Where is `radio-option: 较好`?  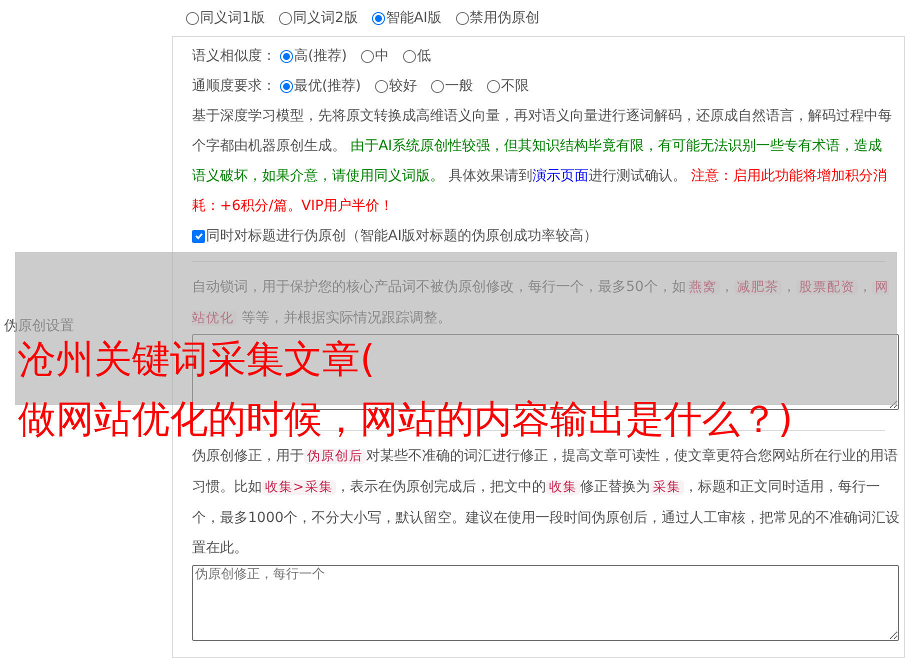 radio-option: 较好 is located at coordinates (395, 86).